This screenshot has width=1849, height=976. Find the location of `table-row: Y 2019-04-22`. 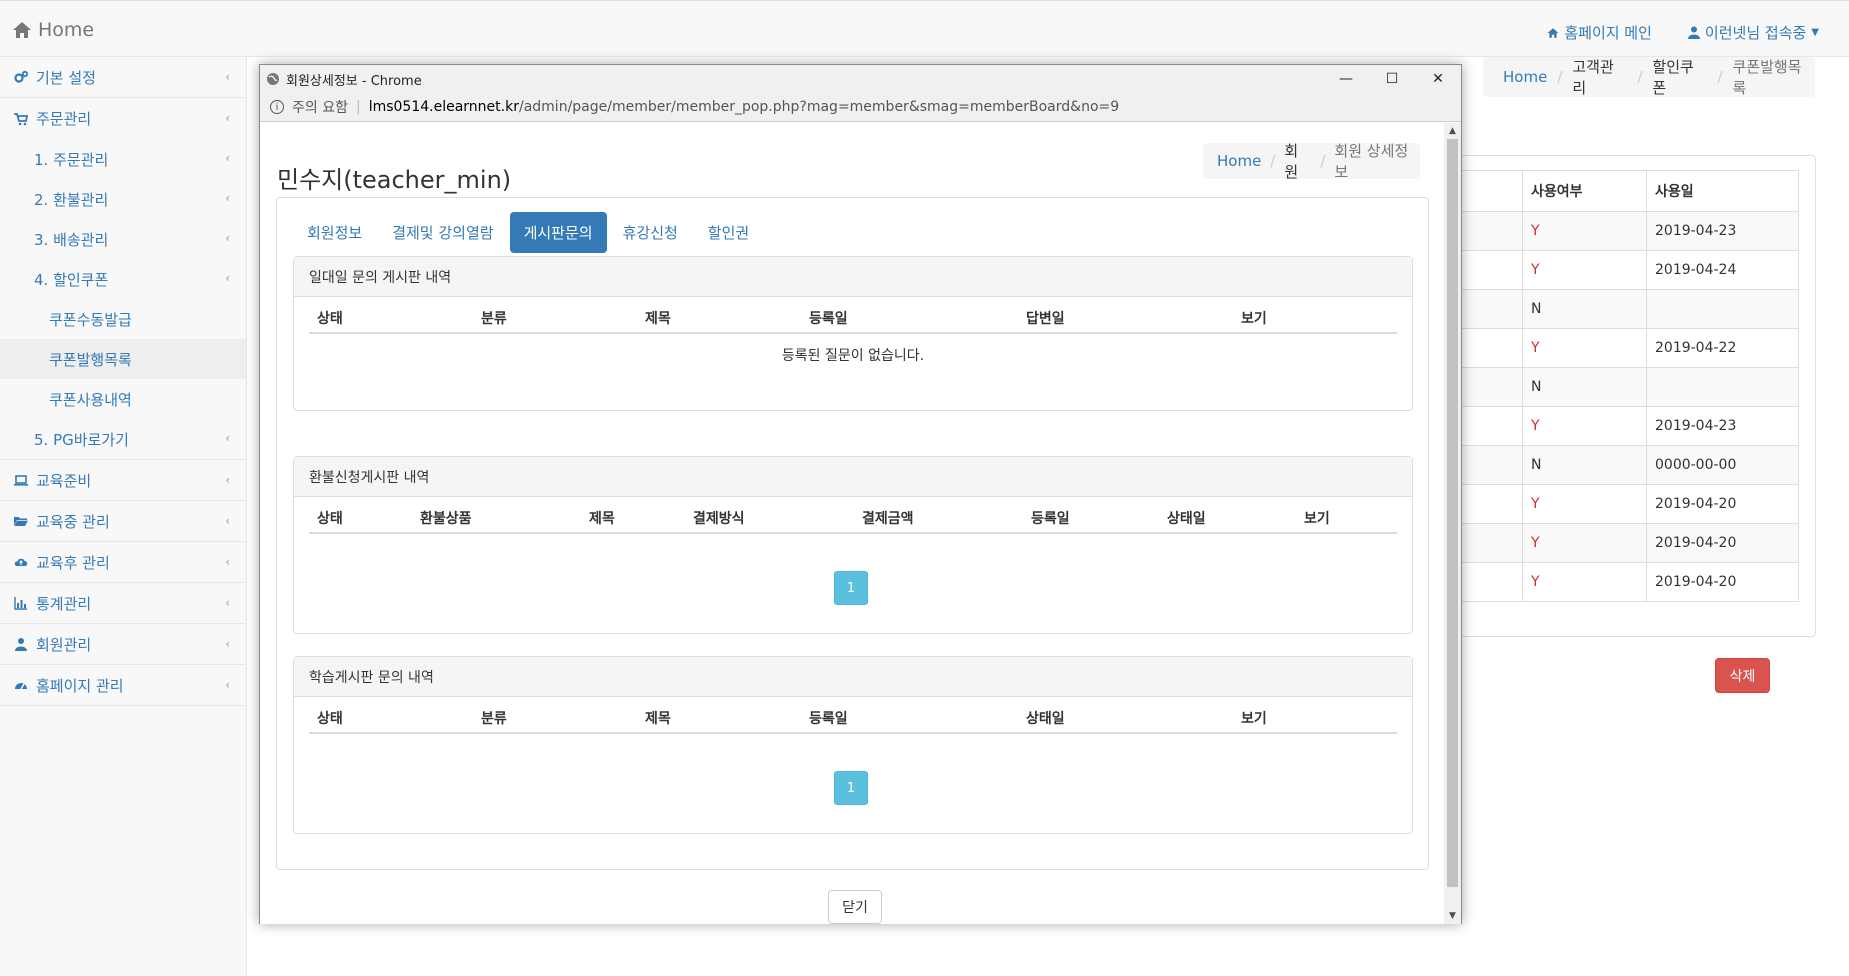

table-row: Y 2019-04-22 is located at coordinates (1622, 348).